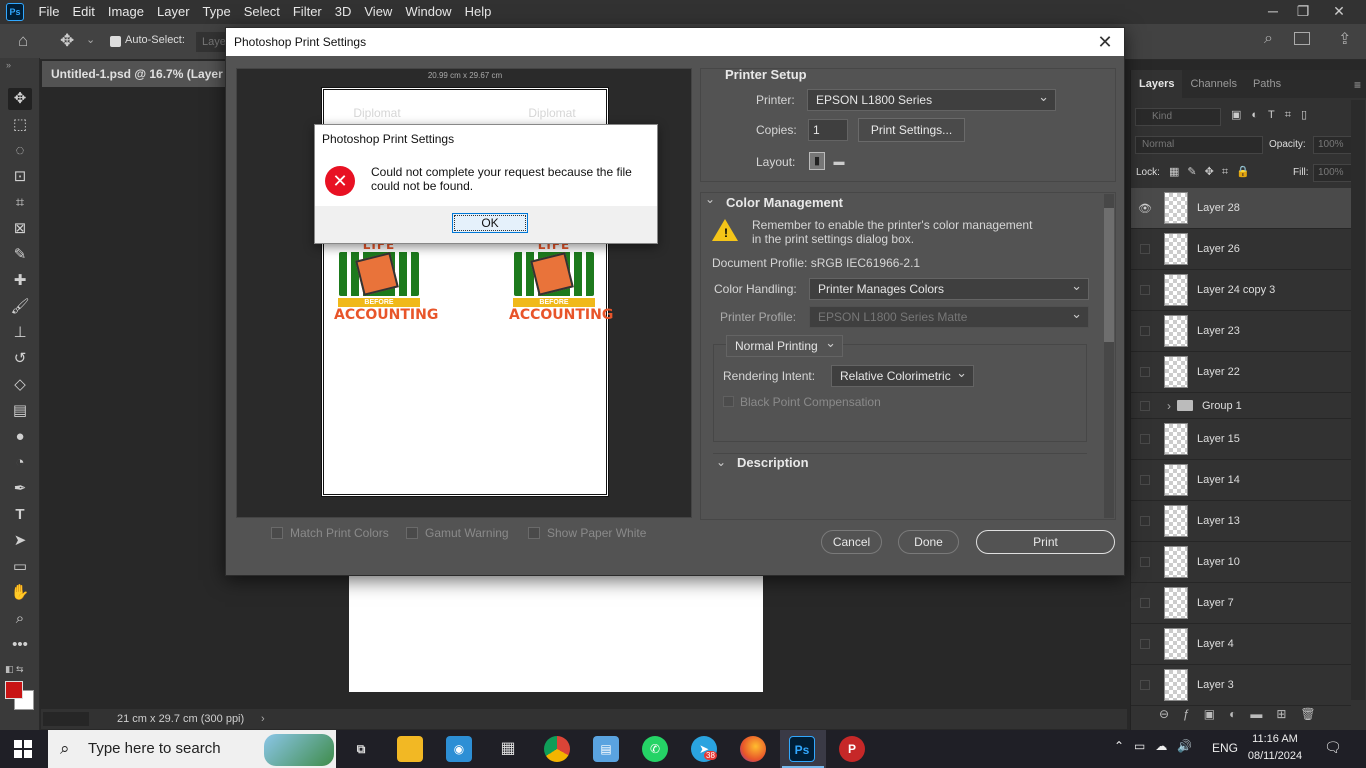  What do you see at coordinates (931, 99) in the screenshot?
I see `printer-dropdown: EPSON L1800 Series` at bounding box center [931, 99].